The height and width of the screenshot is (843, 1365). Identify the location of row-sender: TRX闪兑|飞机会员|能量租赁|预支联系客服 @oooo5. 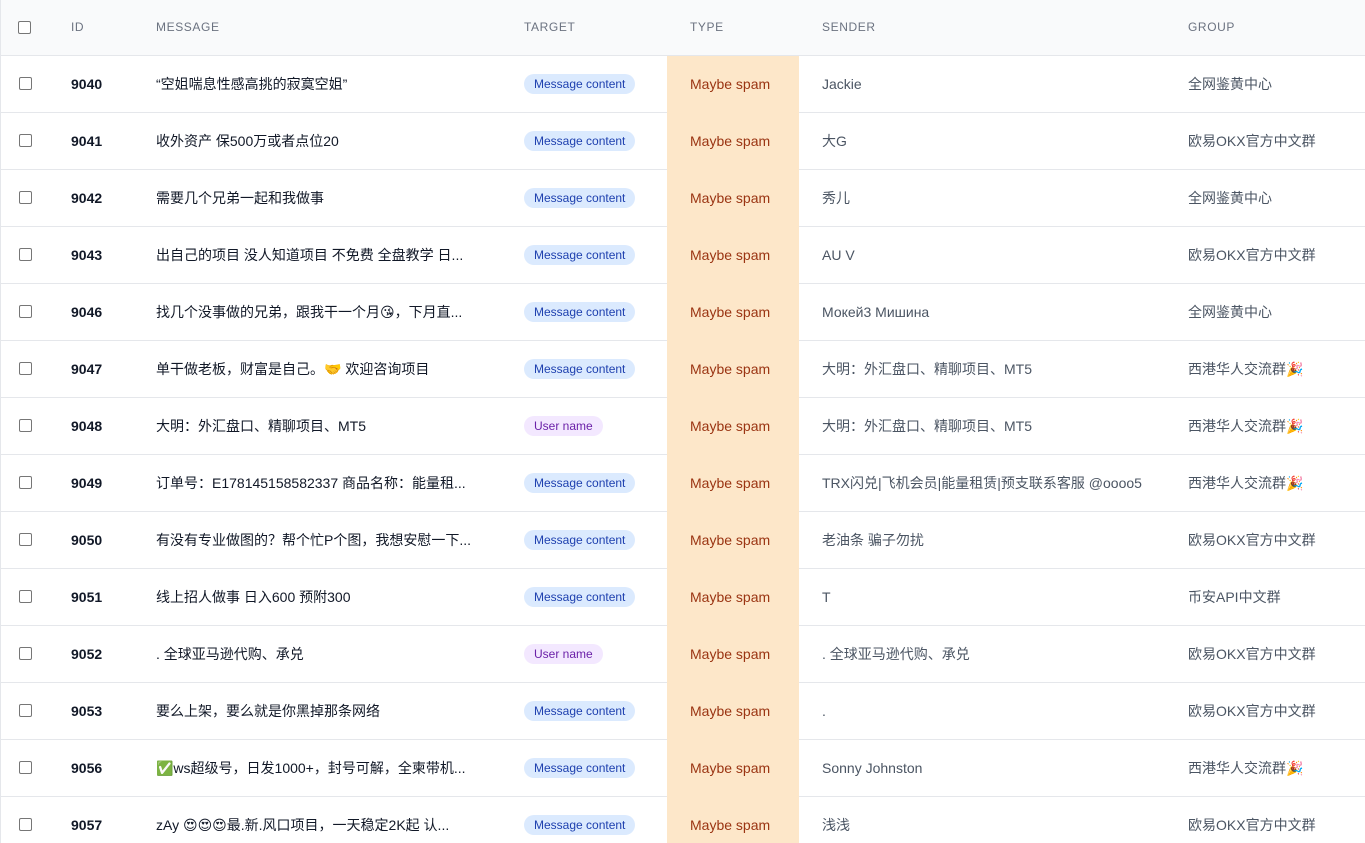
(983, 483).